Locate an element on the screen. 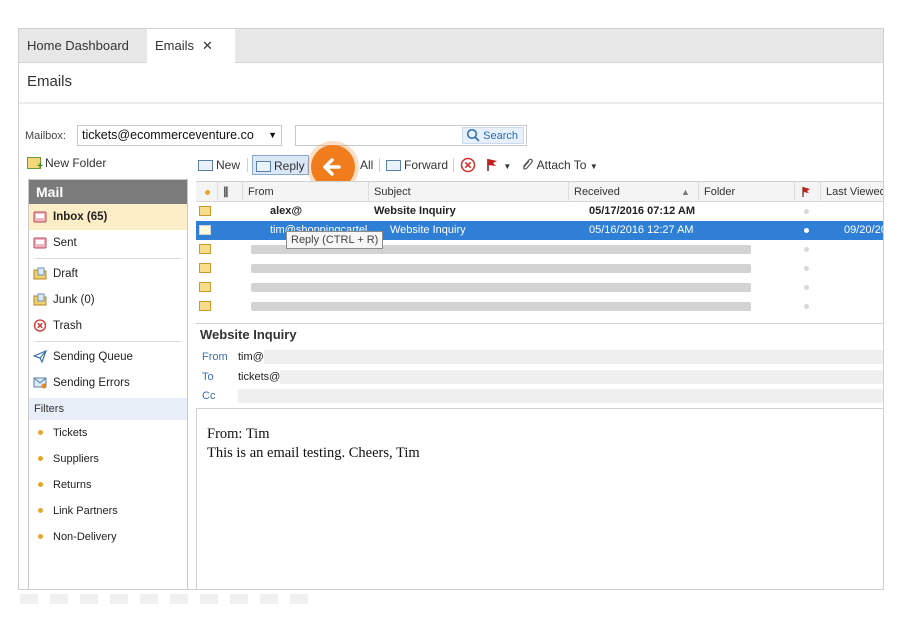 The height and width of the screenshot is (620, 900). mailbox-select: tickets@ecommerceventure.co ▼ is located at coordinates (179, 135).